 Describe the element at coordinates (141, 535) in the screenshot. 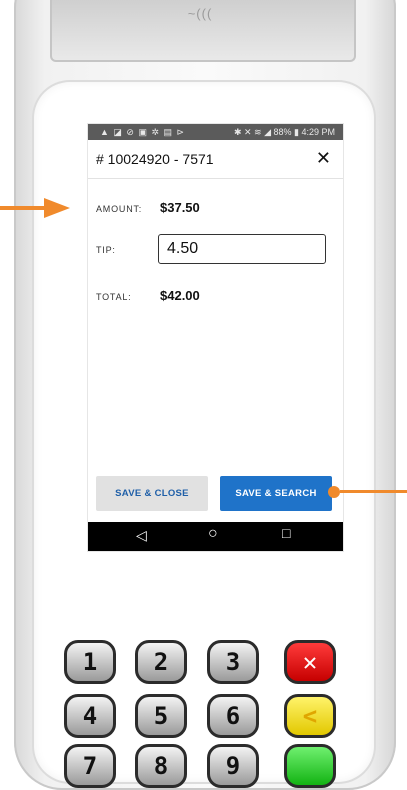

I see `back-icon: ◁` at that location.